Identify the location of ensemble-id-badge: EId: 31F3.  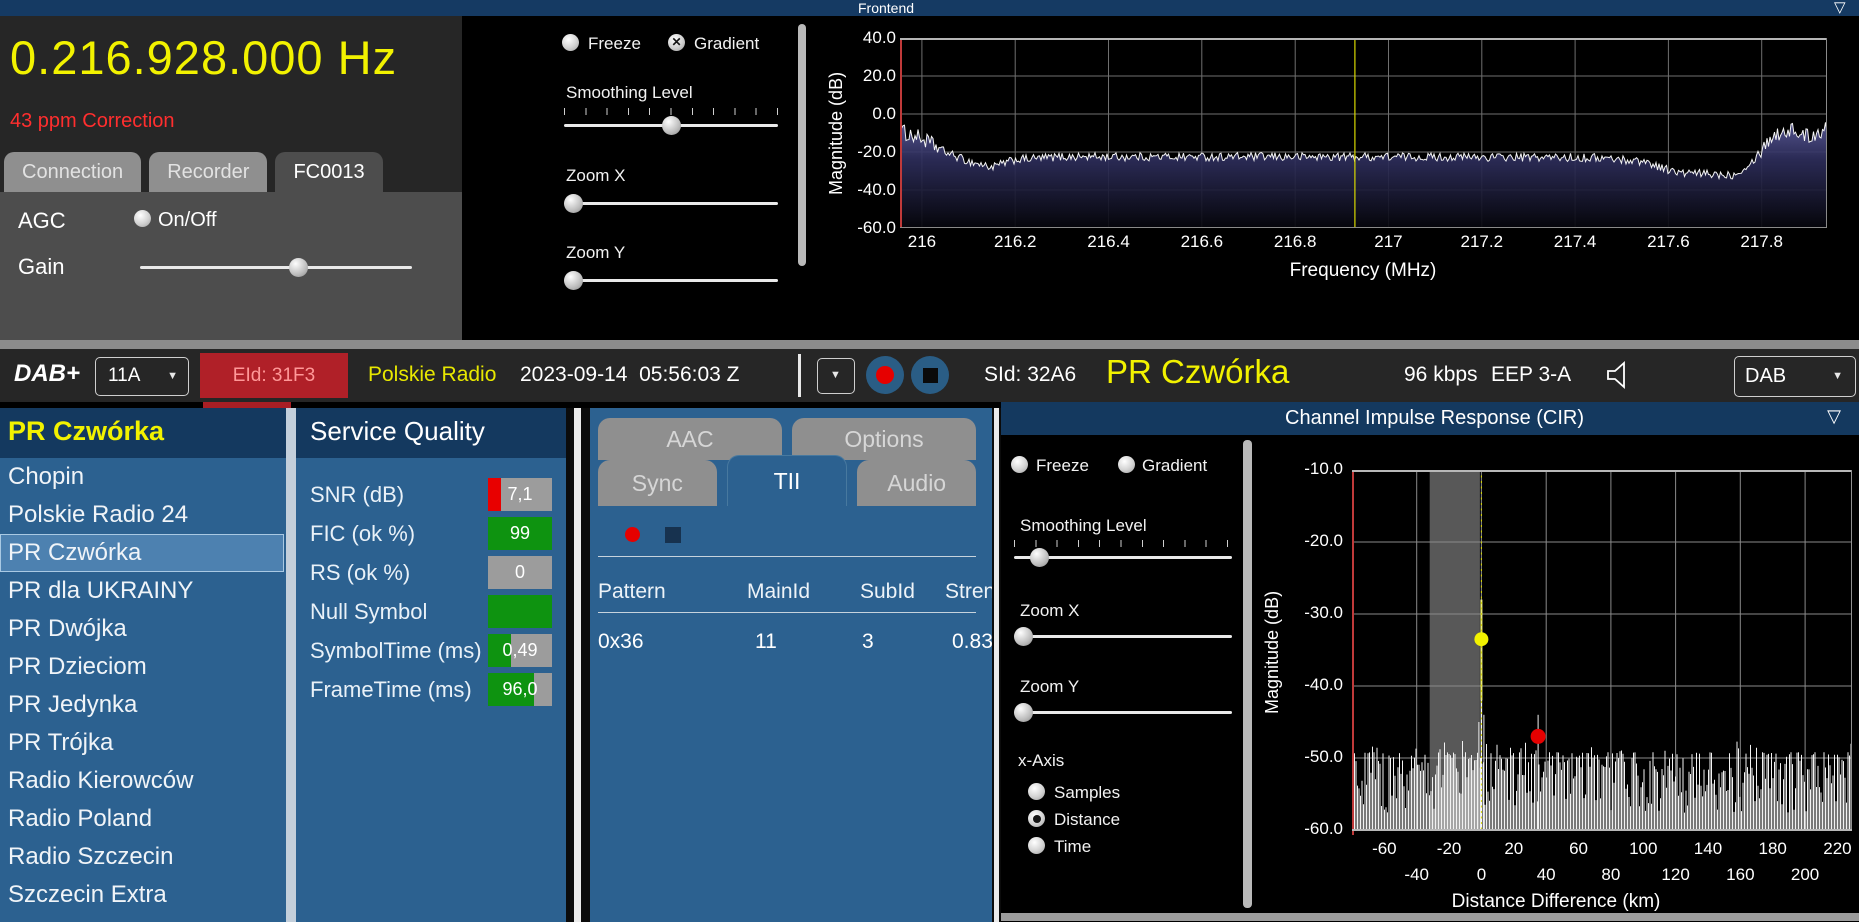
(274, 375).